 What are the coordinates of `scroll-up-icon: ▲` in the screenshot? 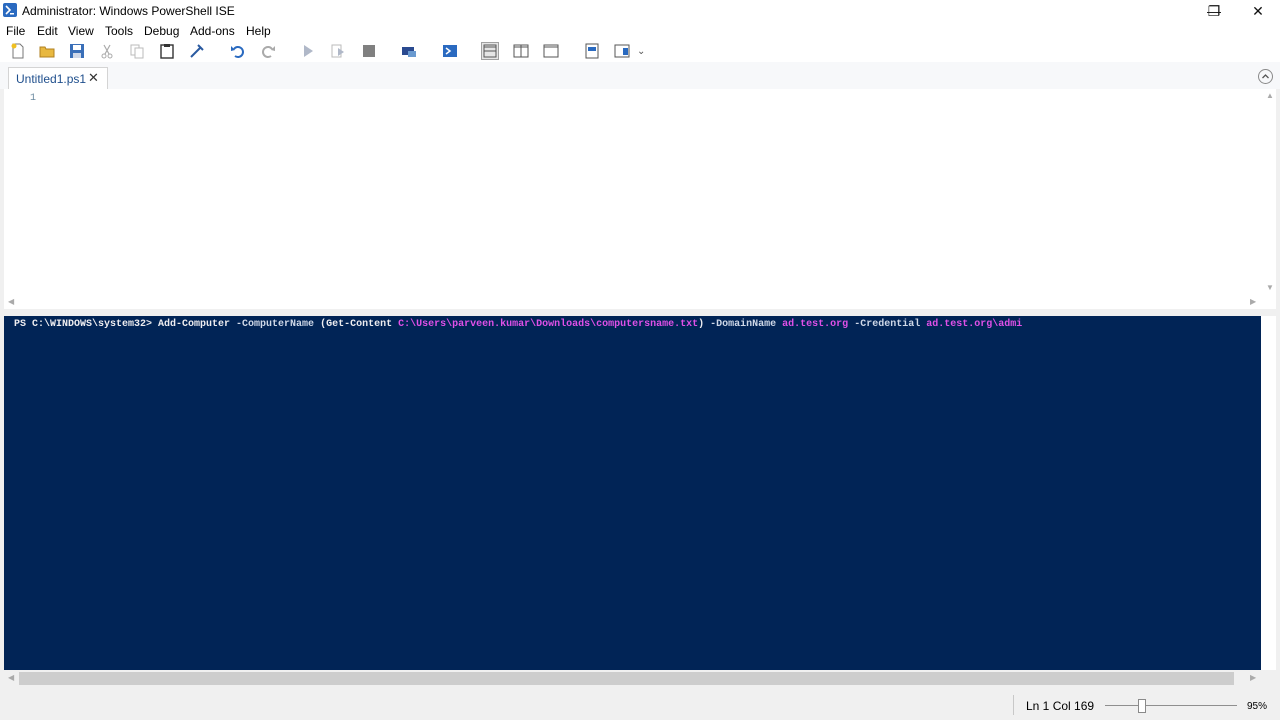 It's located at (1270, 95).